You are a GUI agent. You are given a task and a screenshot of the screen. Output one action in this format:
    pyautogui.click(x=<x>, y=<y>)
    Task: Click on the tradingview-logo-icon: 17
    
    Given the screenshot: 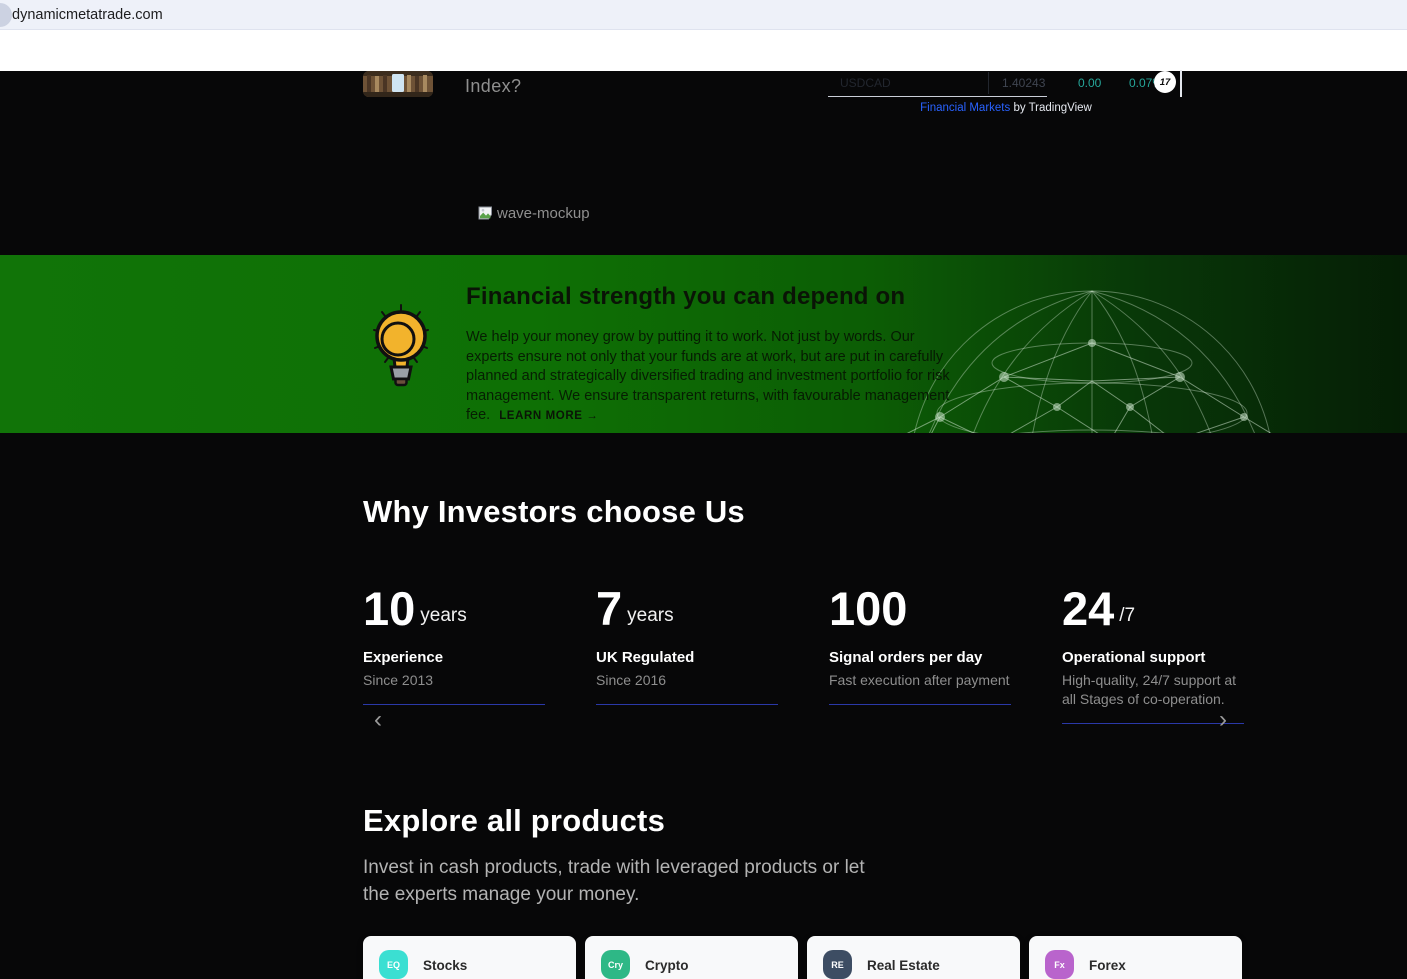 What is the action you would take?
    pyautogui.click(x=1165, y=82)
    